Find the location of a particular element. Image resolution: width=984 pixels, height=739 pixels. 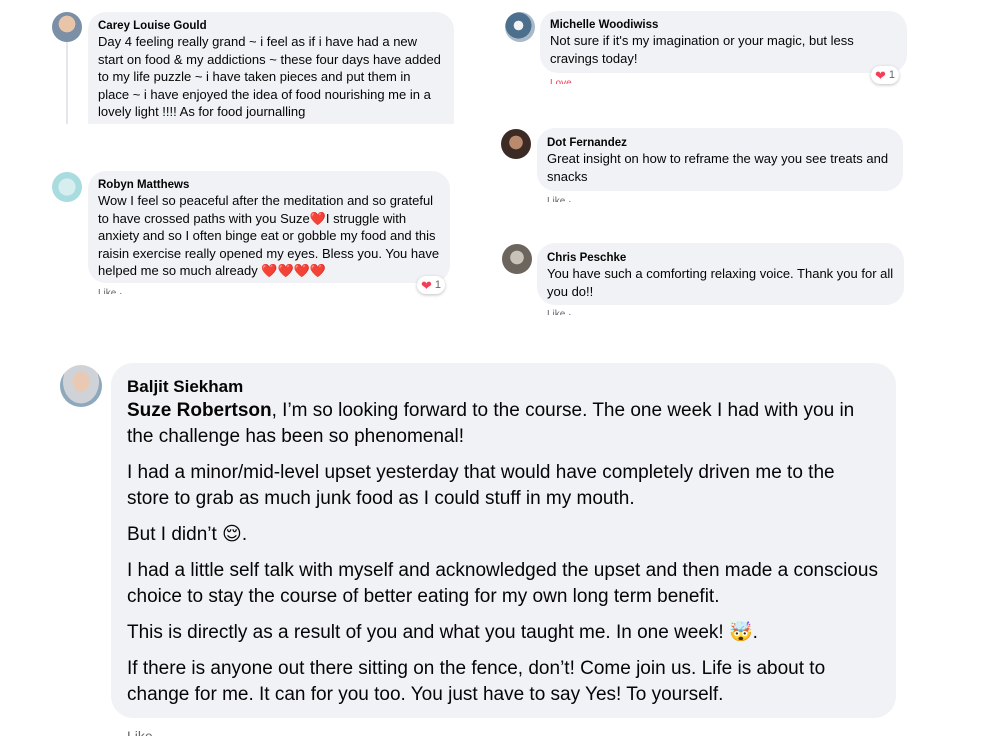

thread-line is located at coordinates (67, 83).